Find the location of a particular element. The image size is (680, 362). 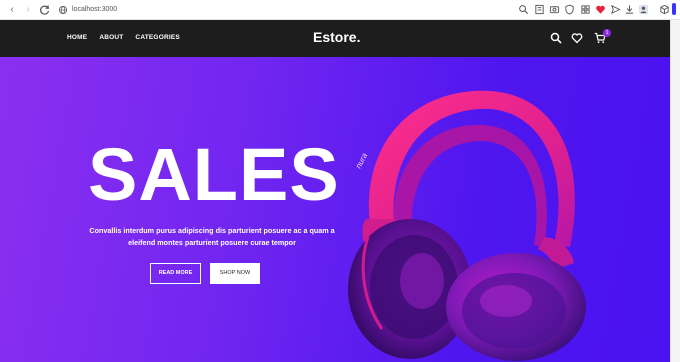

wishlist-heart-icon is located at coordinates (577, 38).